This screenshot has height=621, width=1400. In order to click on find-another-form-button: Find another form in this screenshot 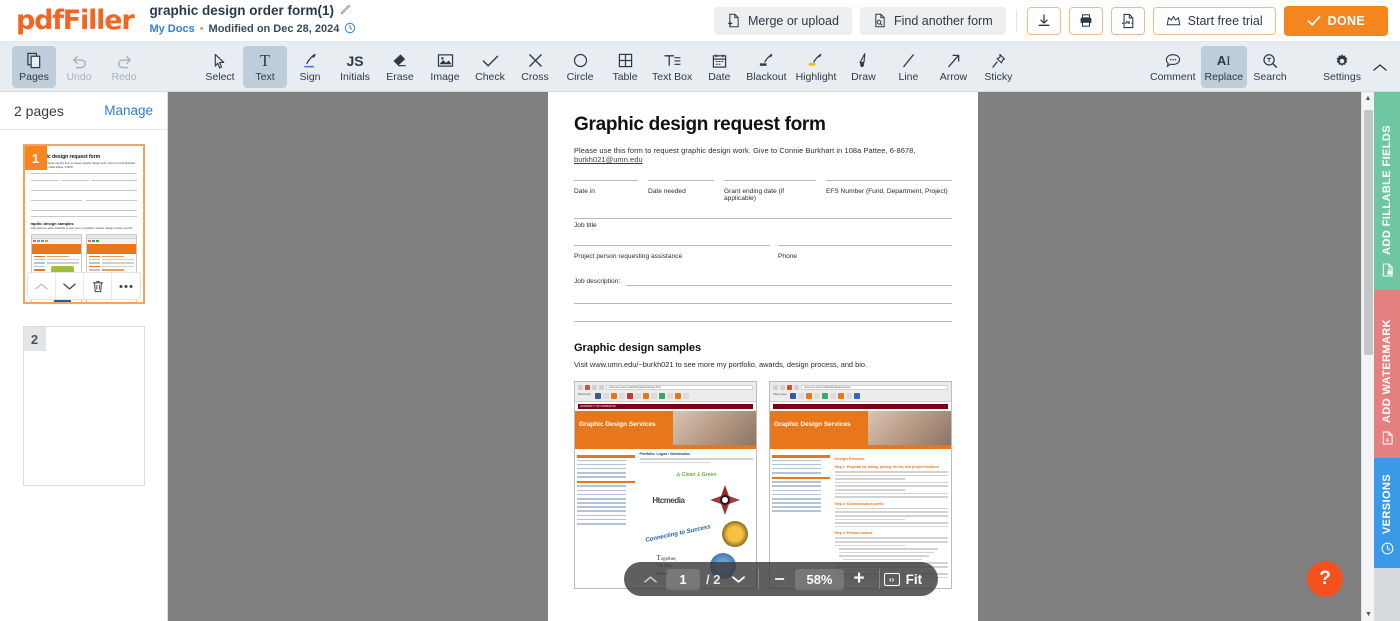, I will do `click(932, 20)`.